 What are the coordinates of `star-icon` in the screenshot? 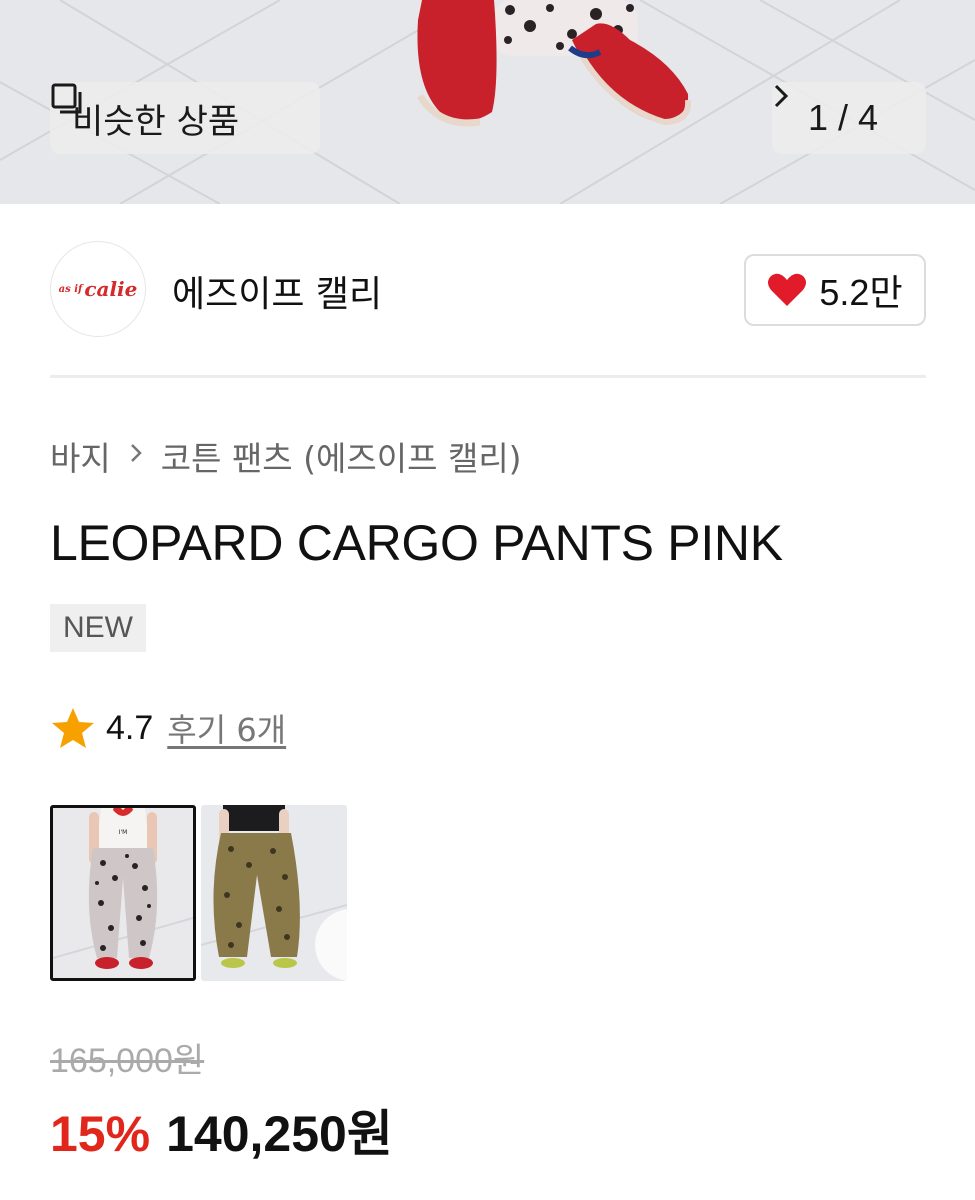 It's located at (73, 728).